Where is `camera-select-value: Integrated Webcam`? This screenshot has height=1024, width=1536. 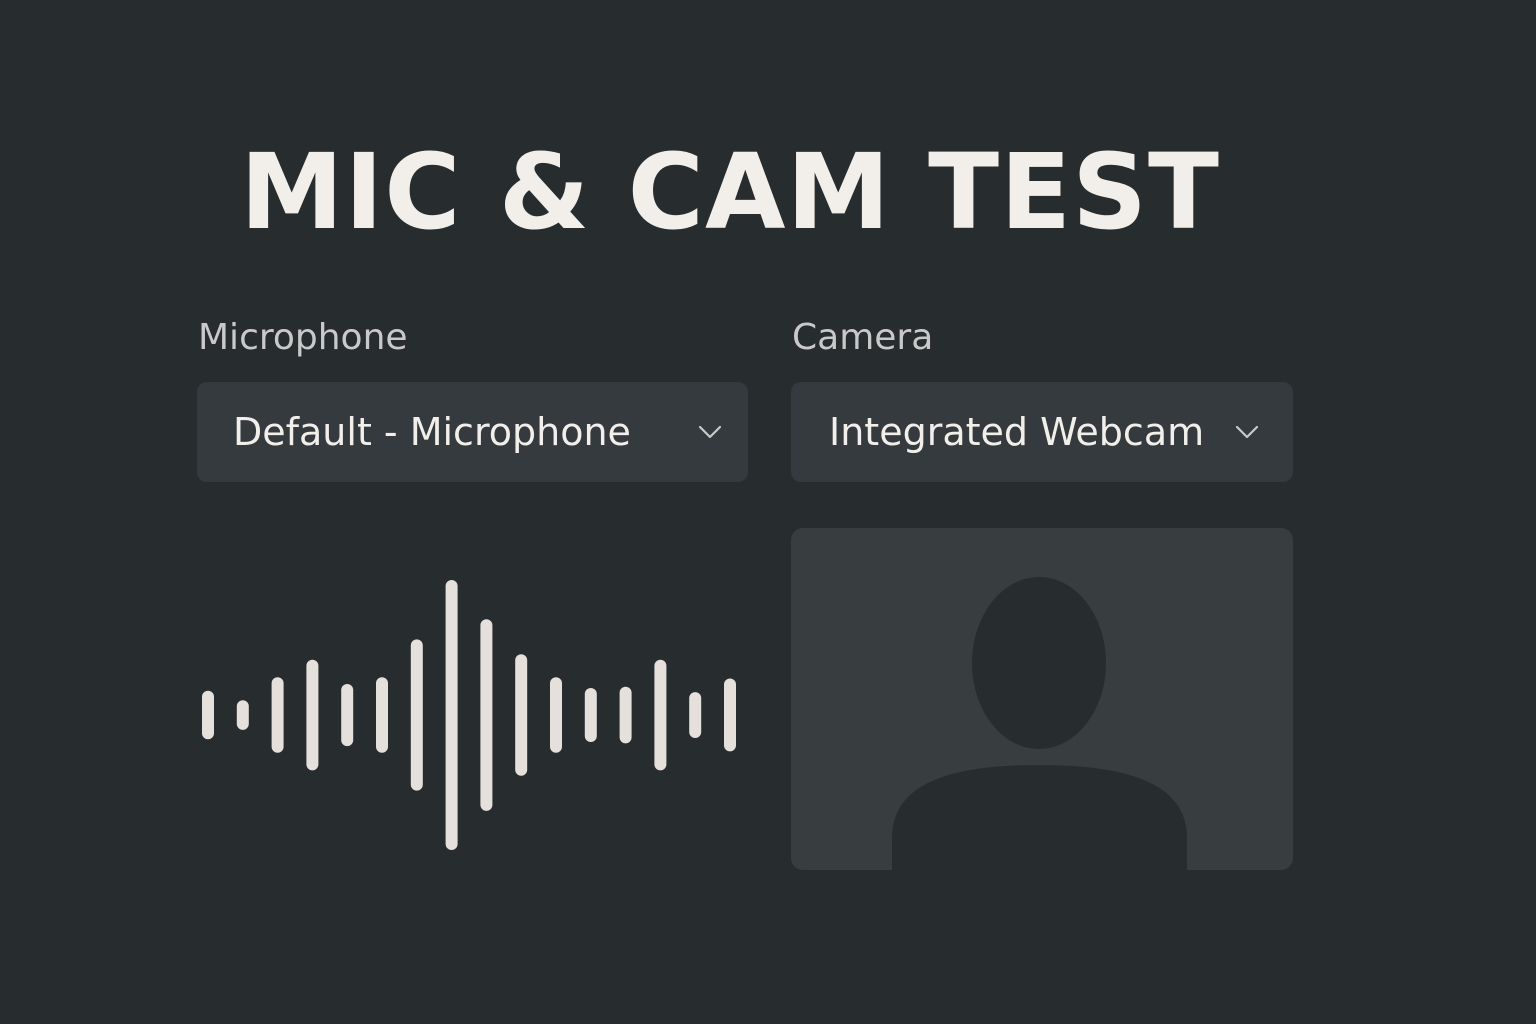 camera-select-value: Integrated Webcam is located at coordinates (1017, 432).